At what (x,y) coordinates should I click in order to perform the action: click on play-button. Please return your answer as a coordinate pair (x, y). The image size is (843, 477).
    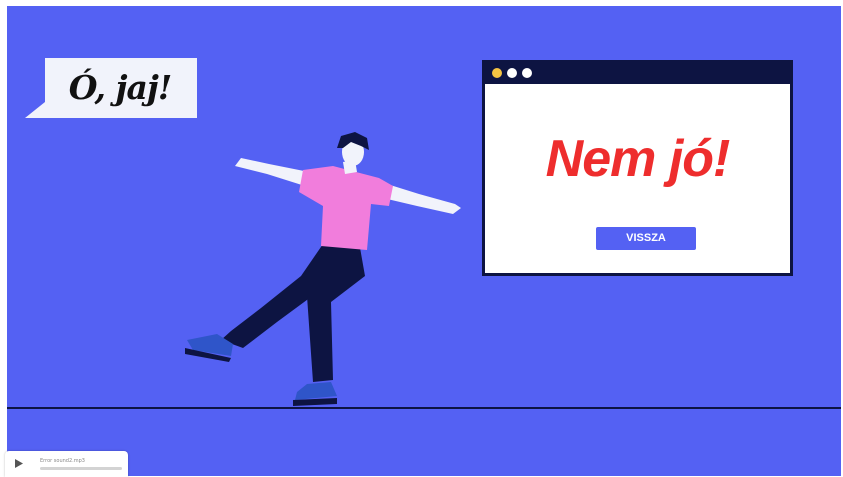
    Looking at the image, I should click on (19, 464).